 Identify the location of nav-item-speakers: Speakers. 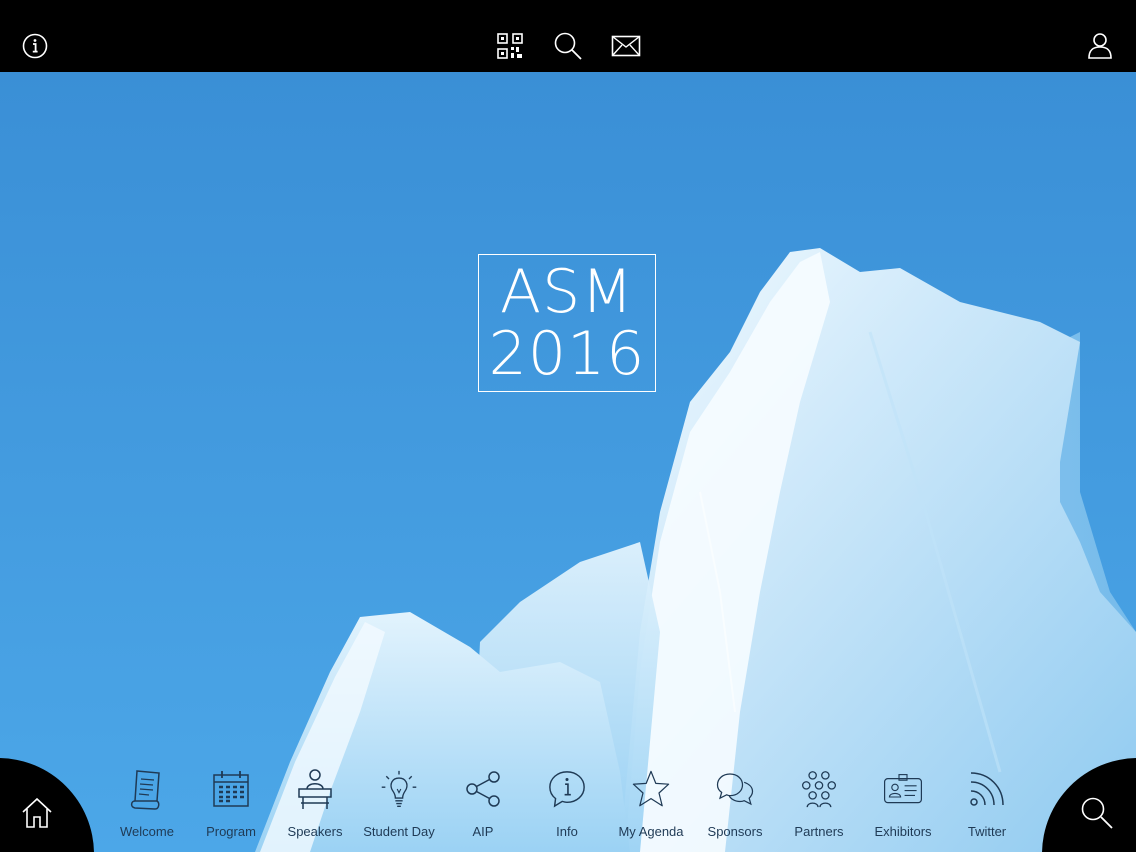
(315, 807).